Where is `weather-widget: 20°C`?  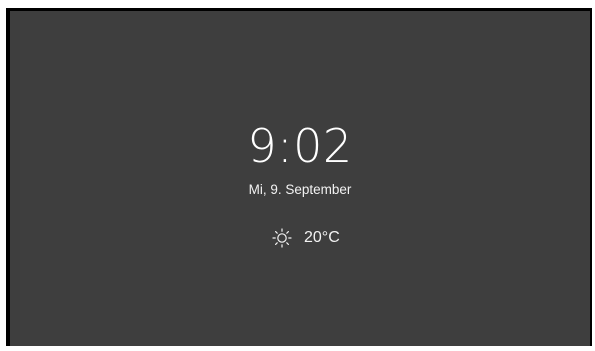
weather-widget: 20°C is located at coordinates (306, 238).